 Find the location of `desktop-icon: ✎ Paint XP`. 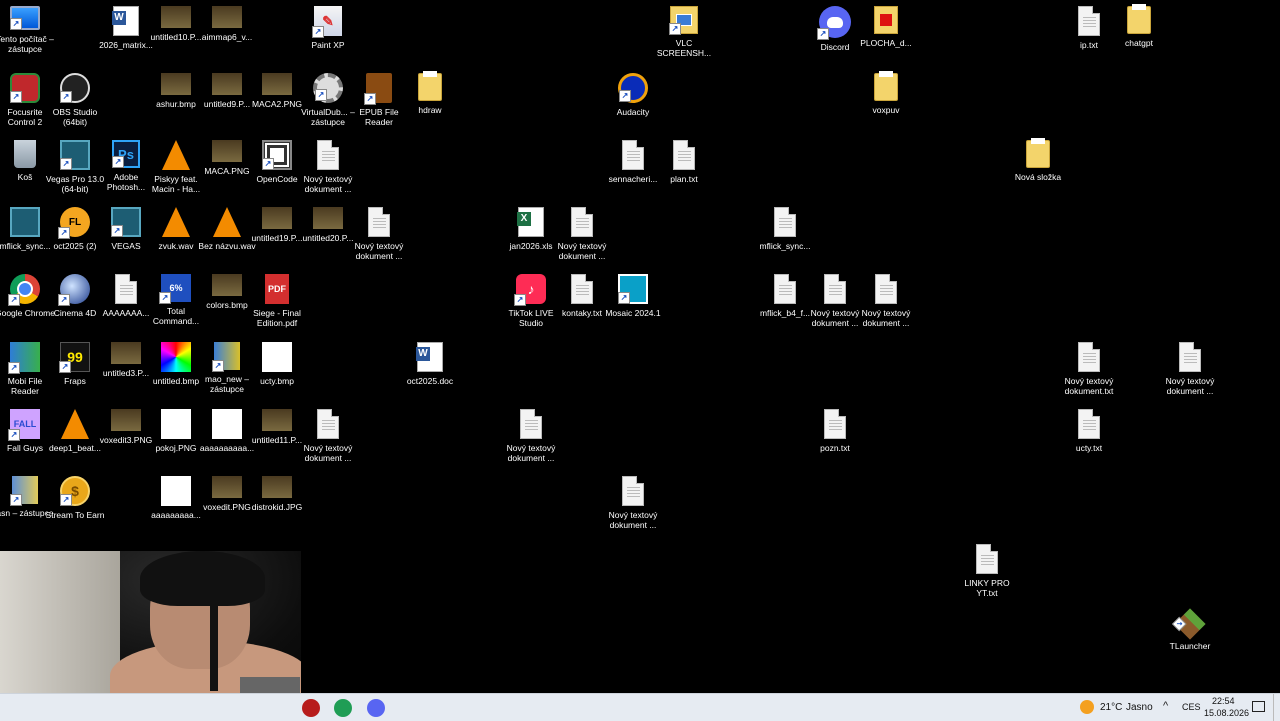

desktop-icon: ✎ Paint XP is located at coordinates (328, 28).